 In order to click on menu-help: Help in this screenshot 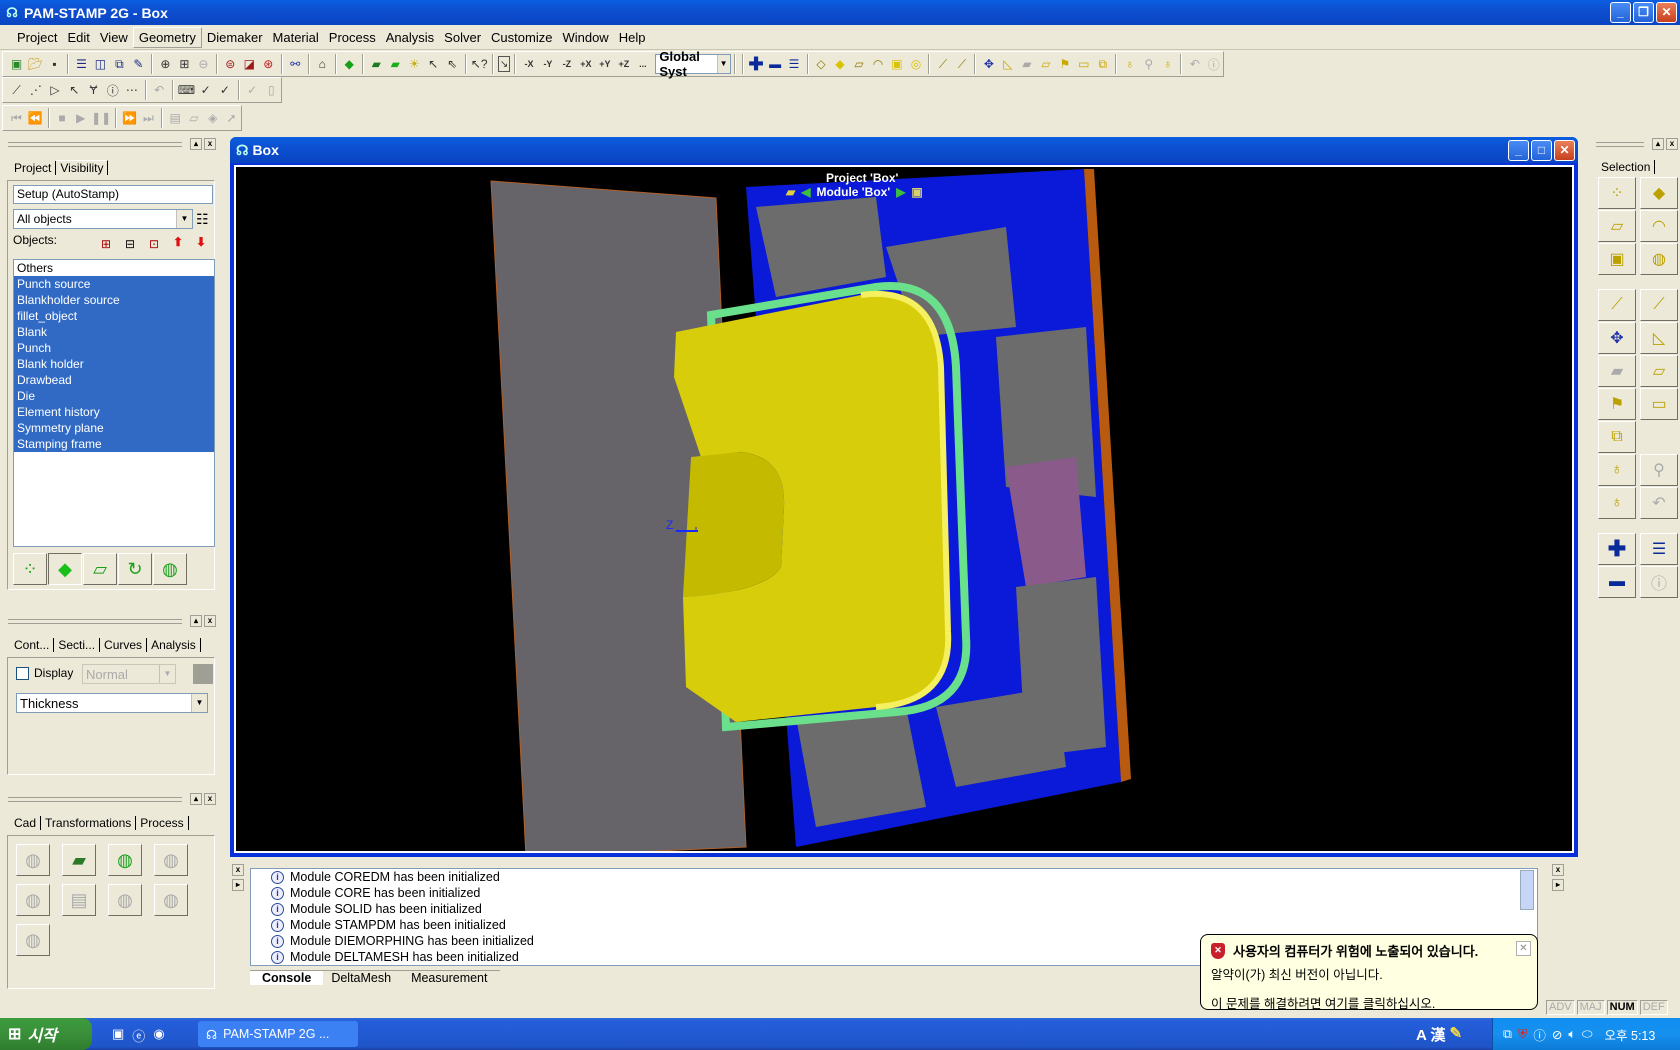, I will do `click(632, 37)`.